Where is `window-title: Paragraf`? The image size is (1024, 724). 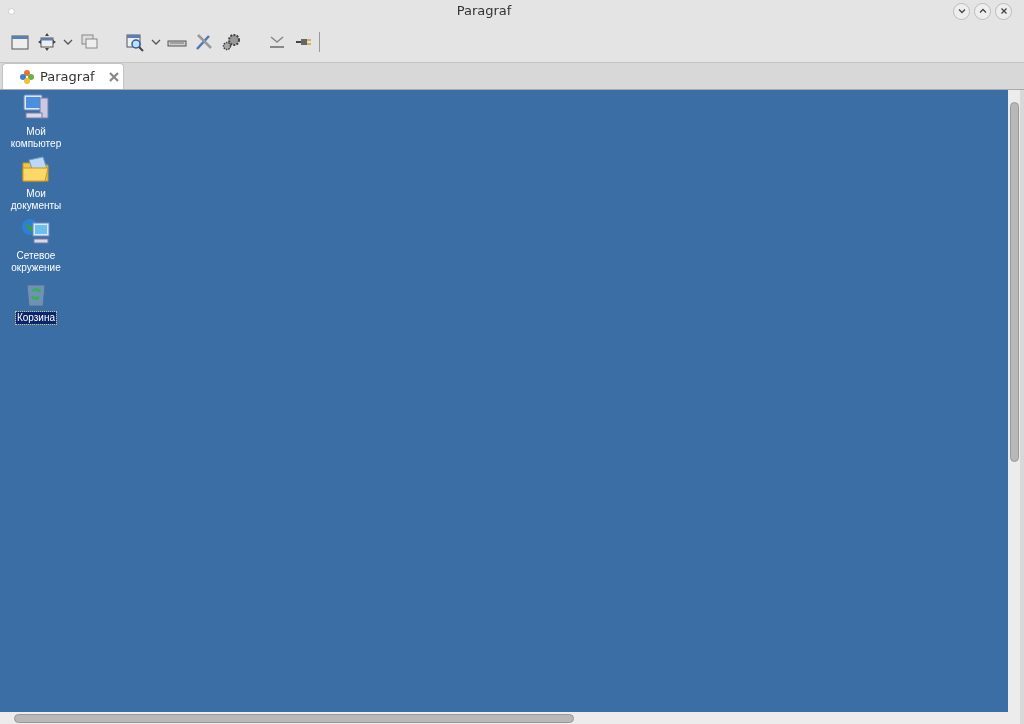 window-title: Paragraf is located at coordinates (484, 11).